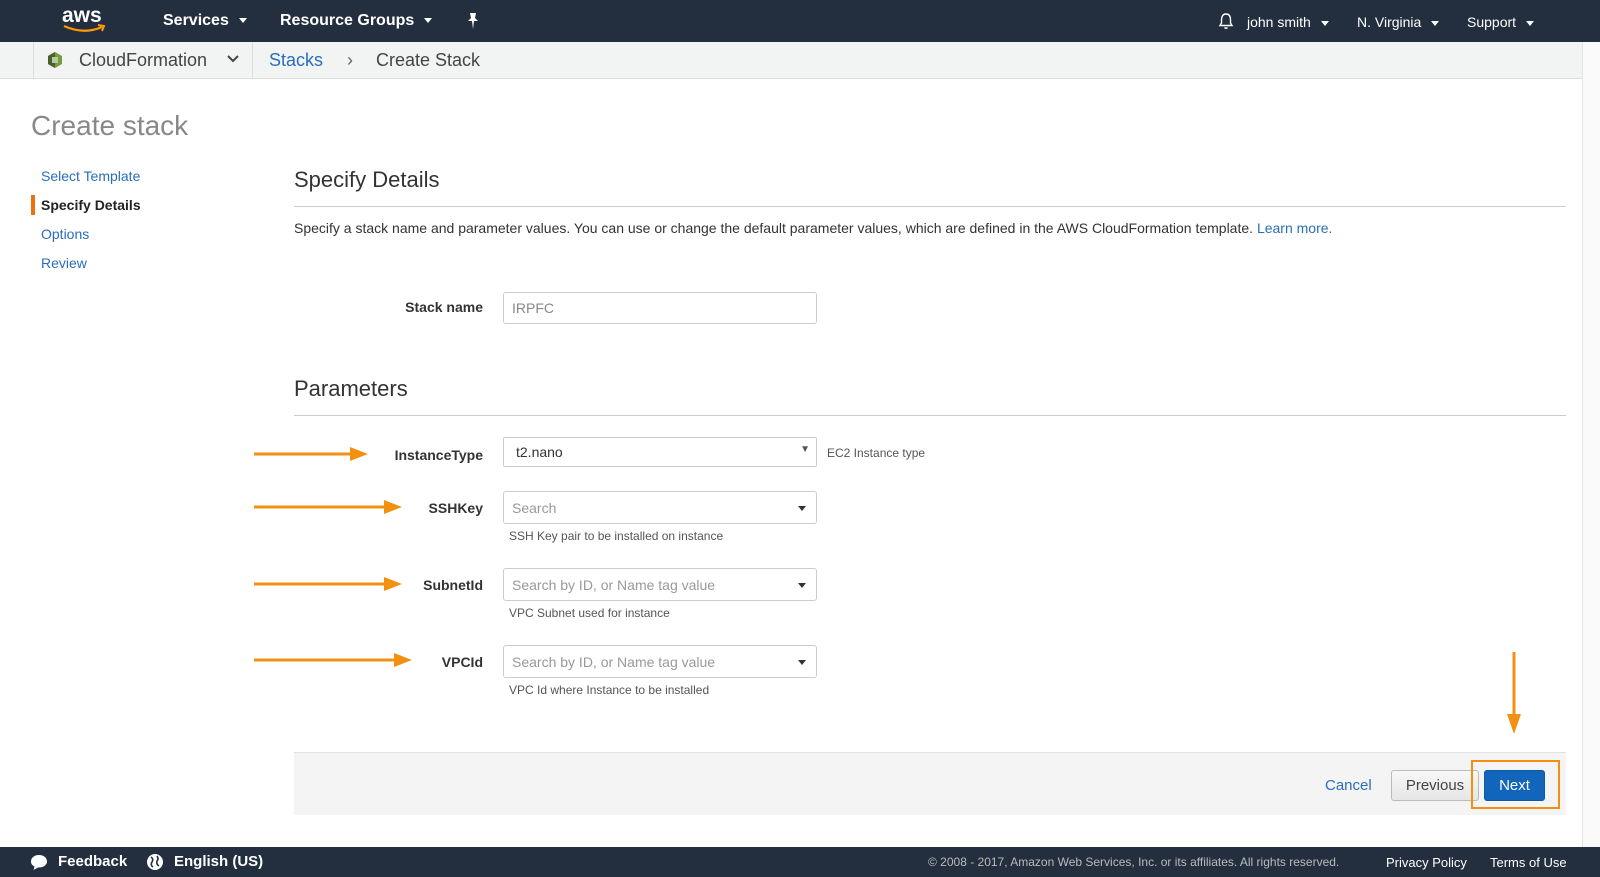 The image size is (1600, 877). What do you see at coordinates (1528, 862) in the screenshot?
I see `terms-of-use-link: Terms of Use` at bounding box center [1528, 862].